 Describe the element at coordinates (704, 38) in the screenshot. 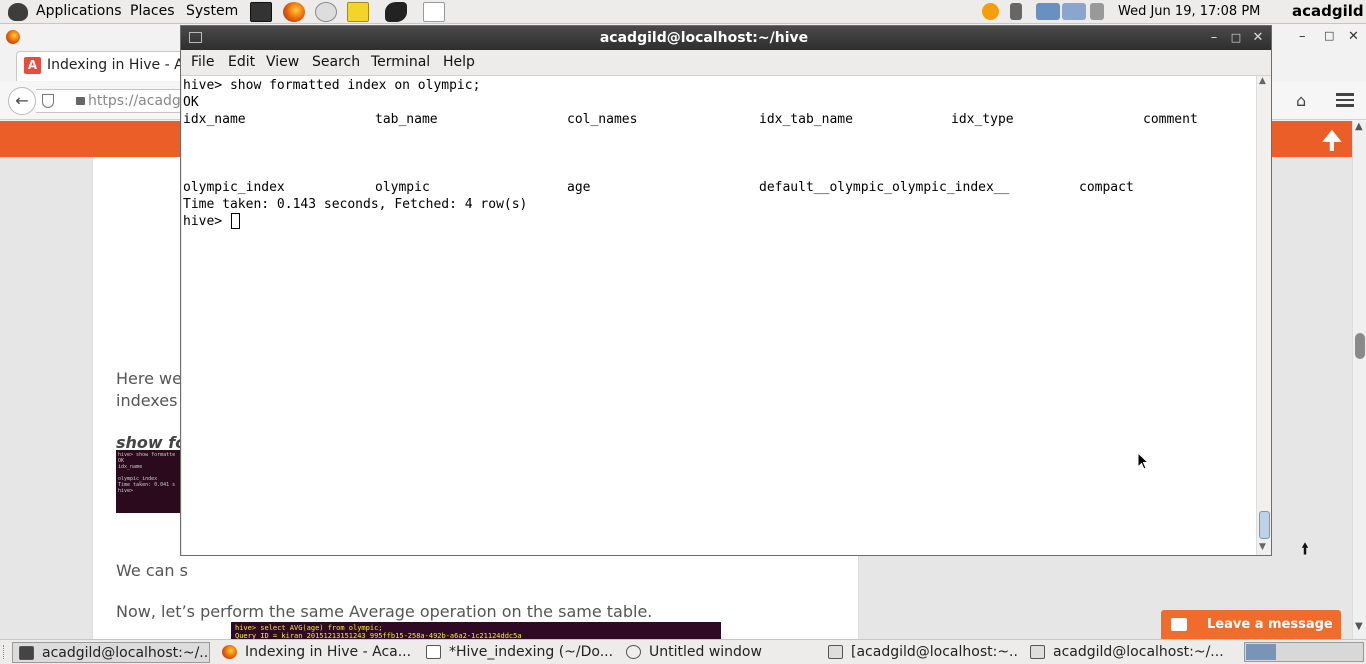

I see `terminal-title: acadgild@localhost:~/hive` at that location.